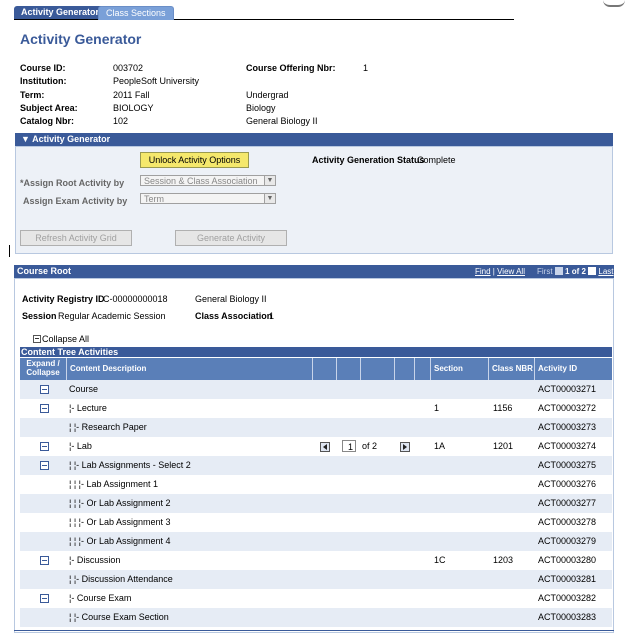 This screenshot has width=629, height=633. Describe the element at coordinates (567, 465) in the screenshot. I see `activity-id-cell: ACT00003275` at that location.